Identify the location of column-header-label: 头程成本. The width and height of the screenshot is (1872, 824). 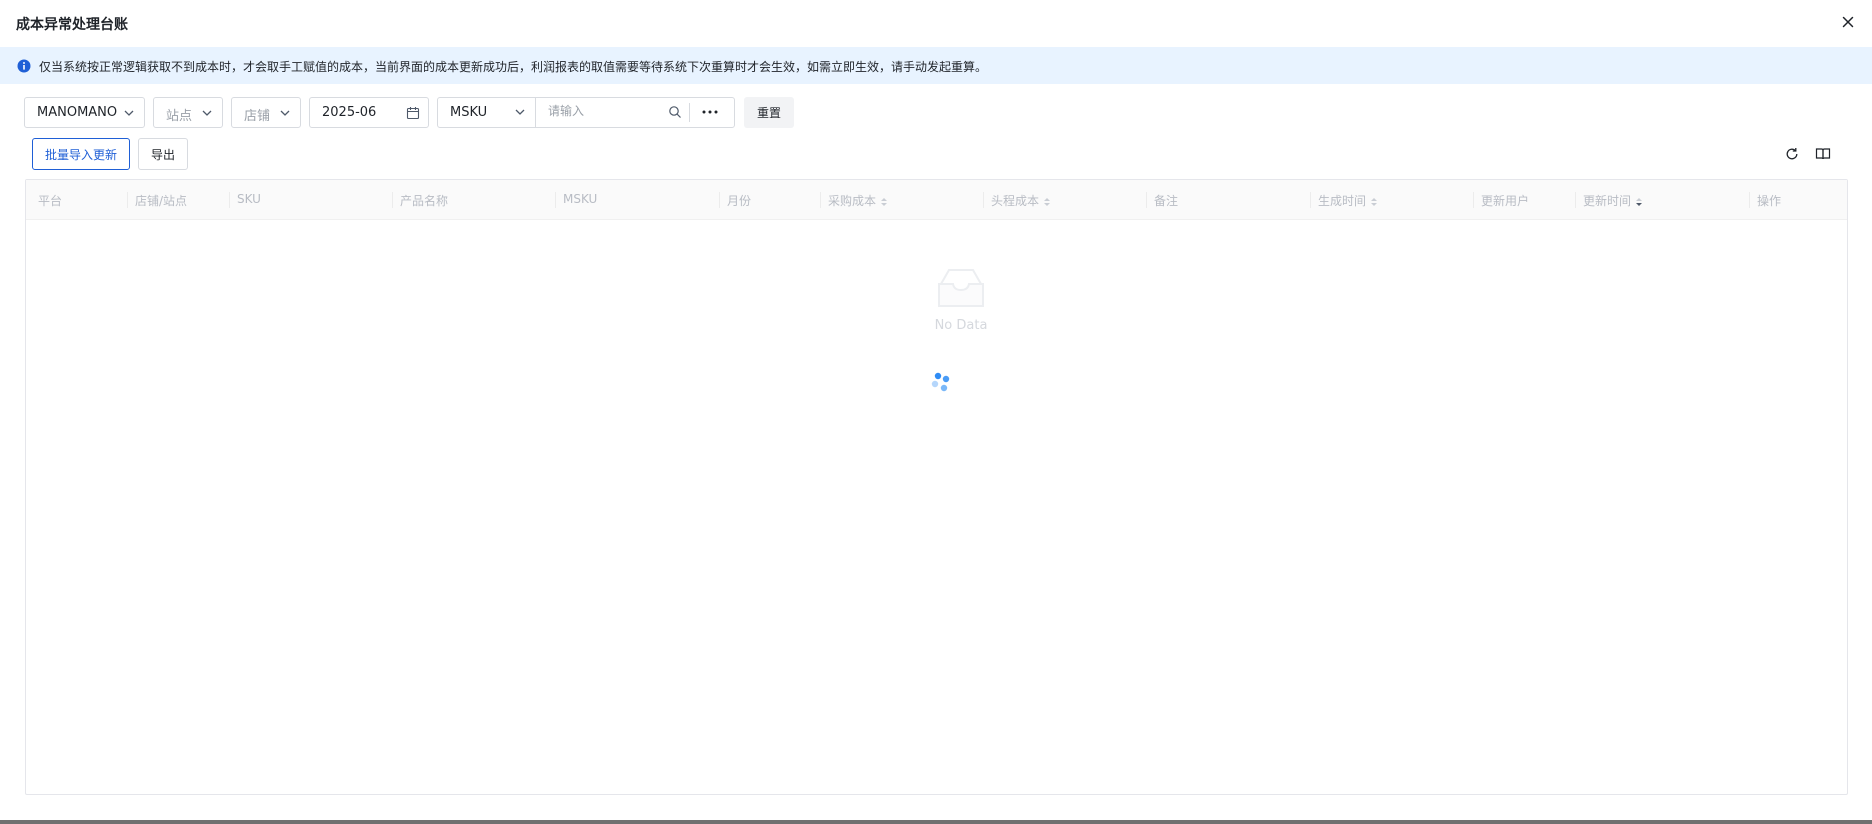
(1015, 201).